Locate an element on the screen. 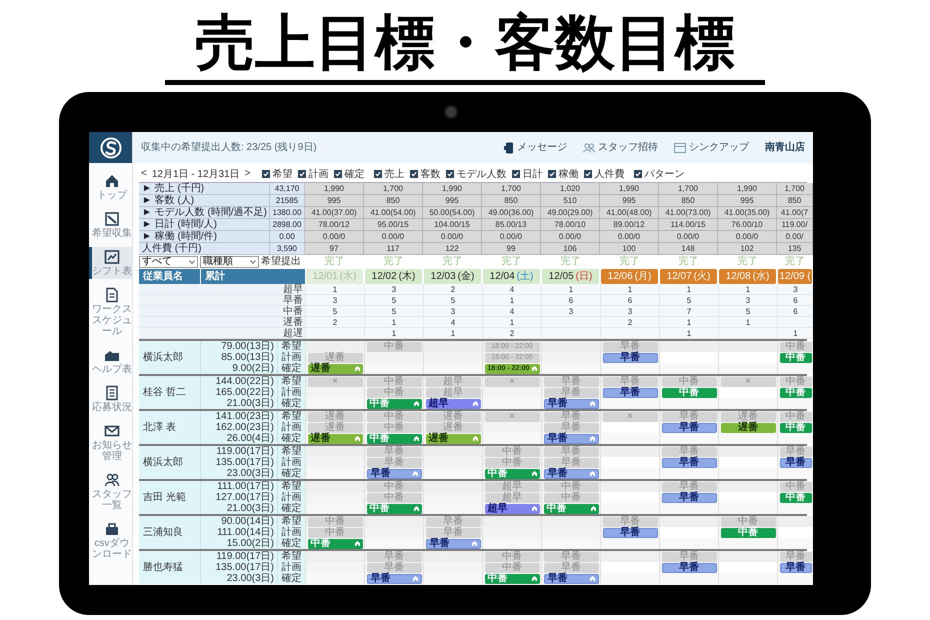 This screenshot has width=930, height=620. sidebar-item: 応募状況 is located at coordinates (110, 399).